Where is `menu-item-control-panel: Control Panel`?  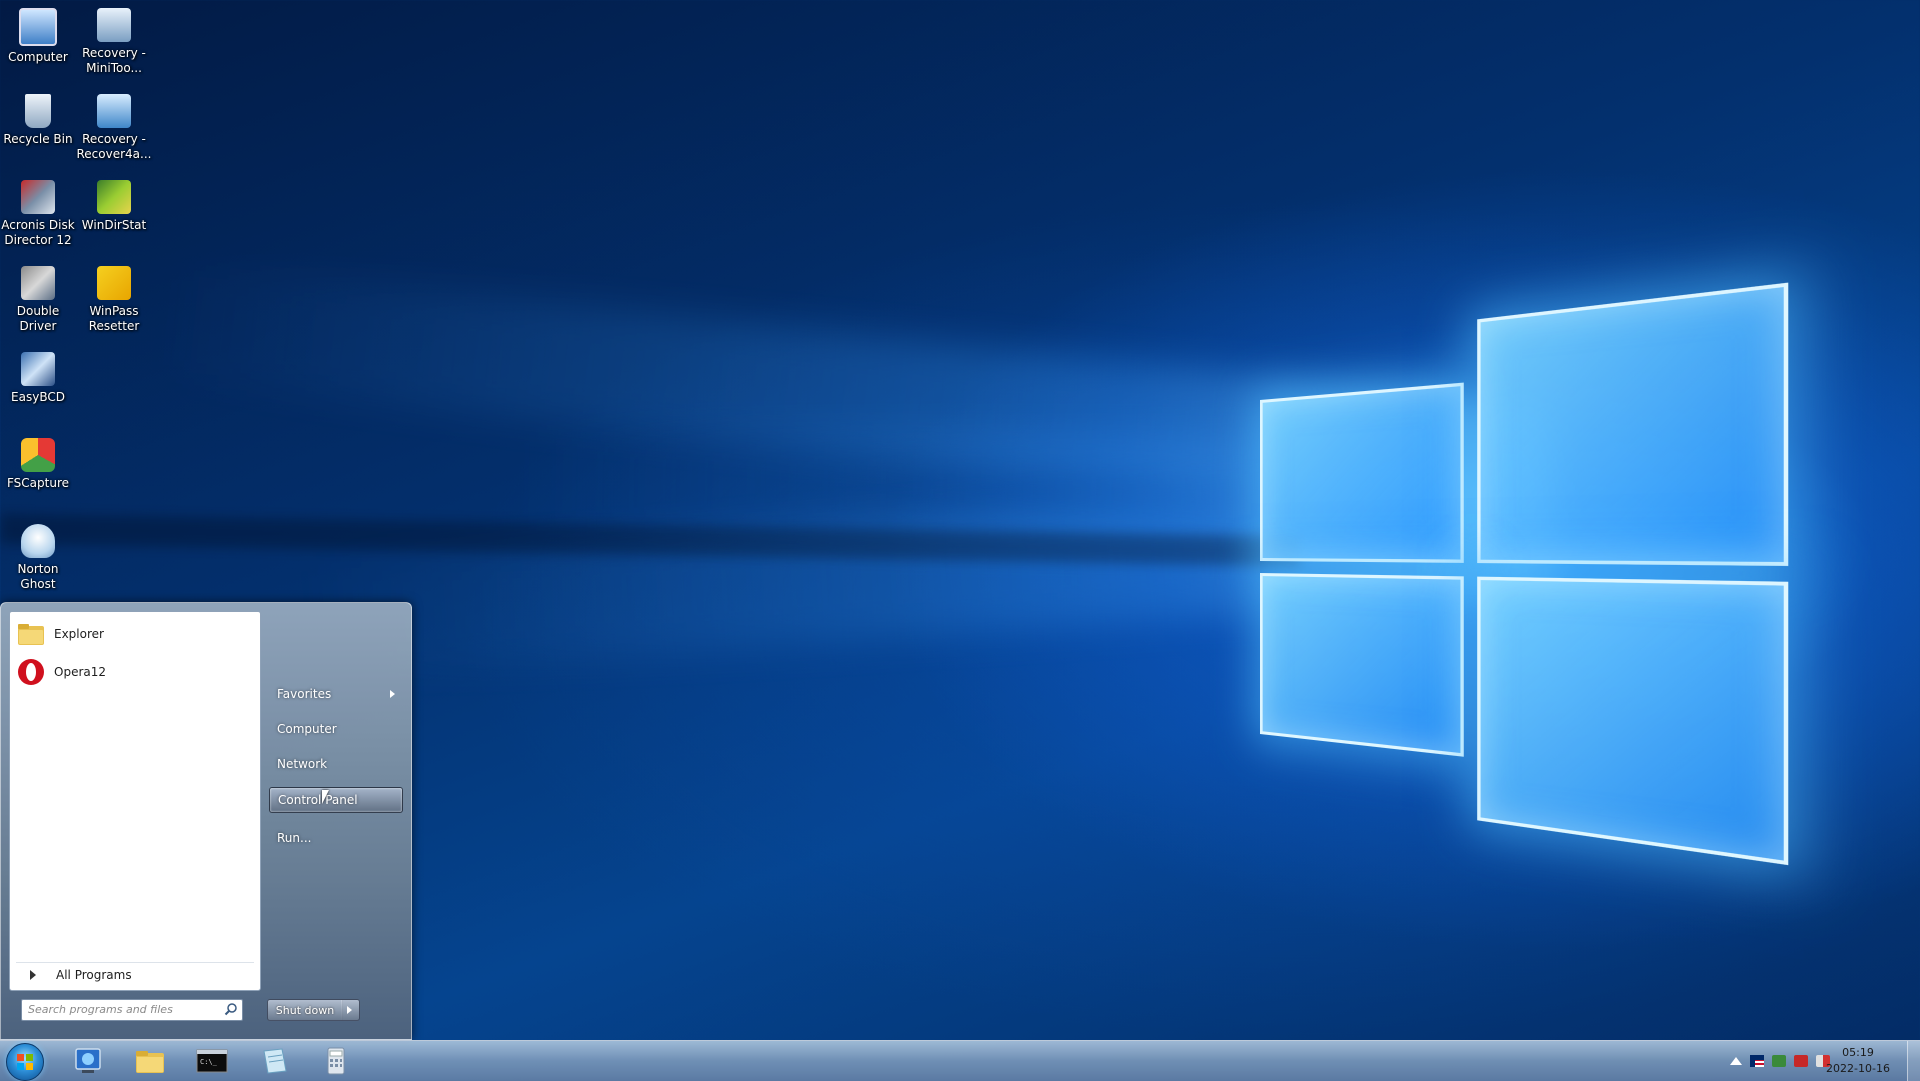
menu-item-control-panel: Control Panel is located at coordinates (336, 800).